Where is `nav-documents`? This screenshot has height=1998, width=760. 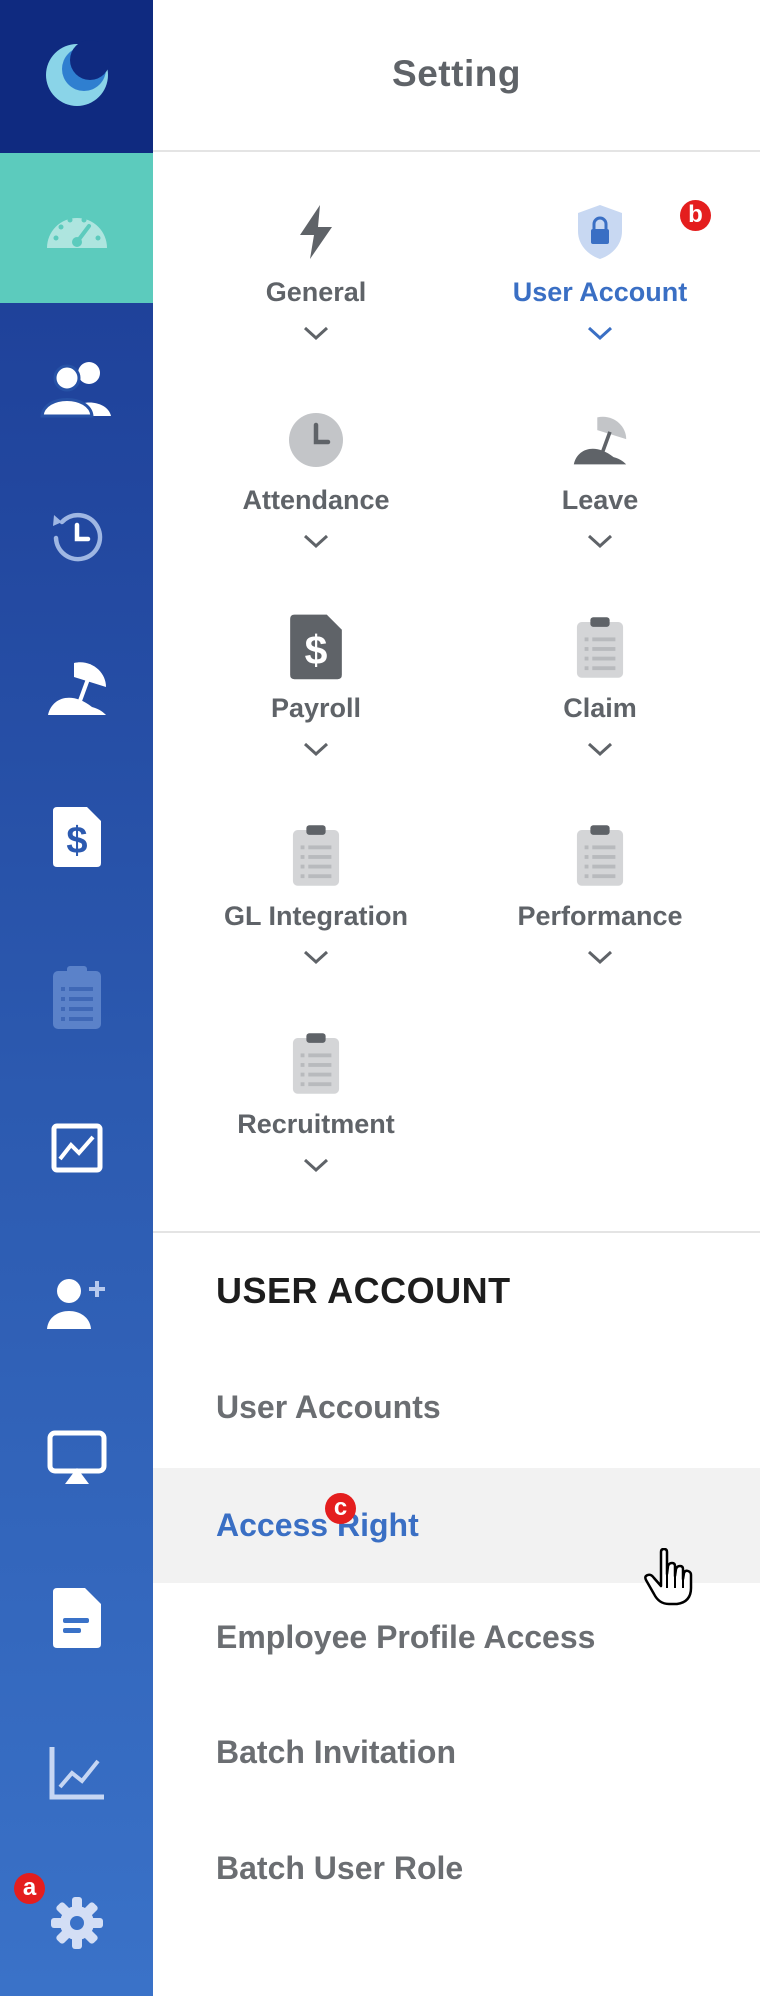
nav-documents is located at coordinates (76, 1618).